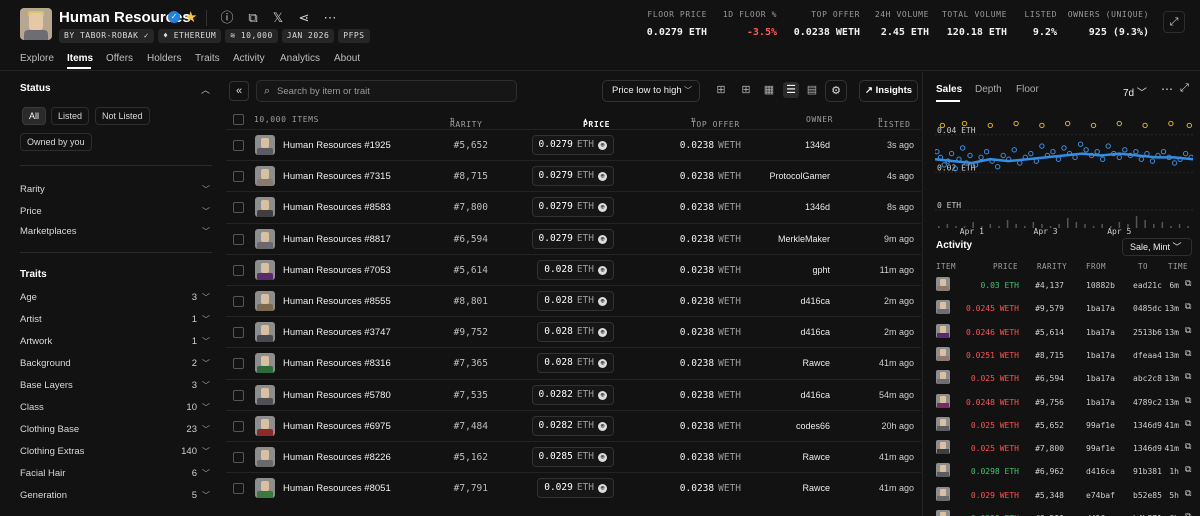 This screenshot has height=516, width=1200. I want to click on item-name: Human Resources #8316, so click(337, 363).